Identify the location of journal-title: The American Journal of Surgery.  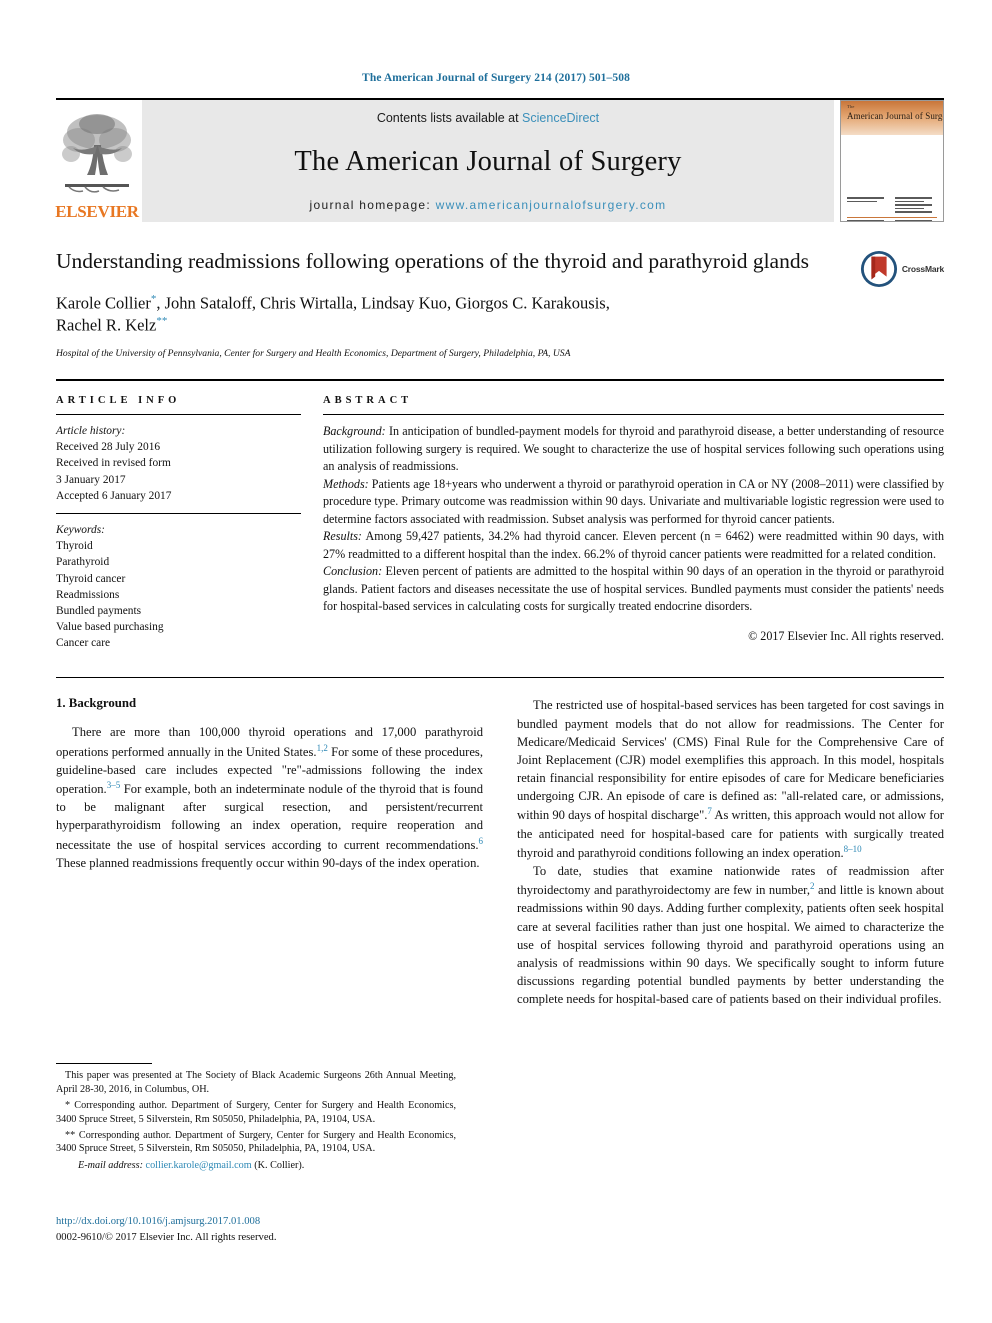
(488, 161).